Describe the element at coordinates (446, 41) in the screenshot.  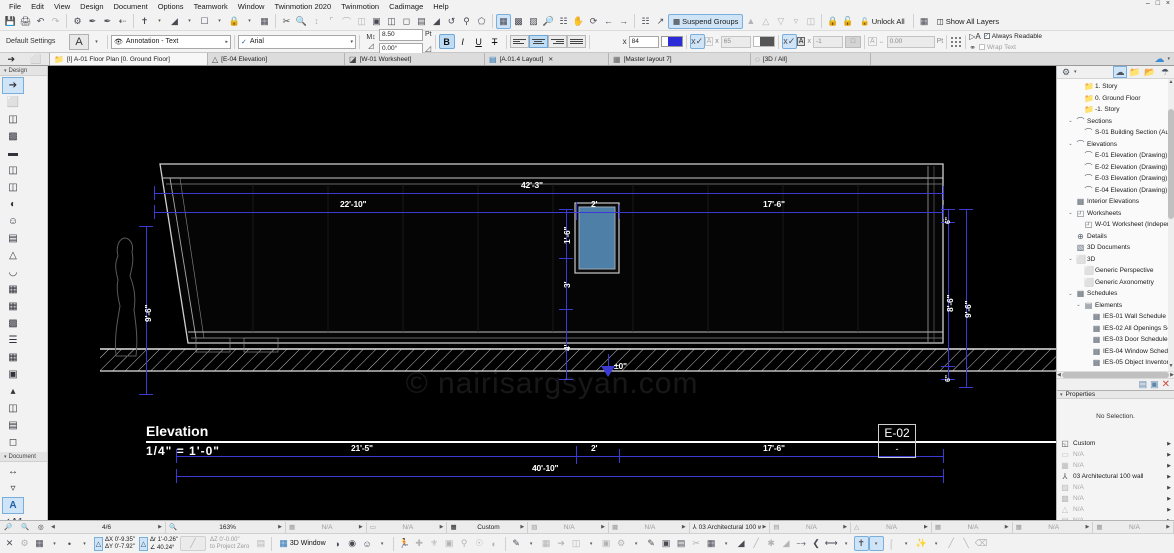
I see `bold-button: B` at that location.